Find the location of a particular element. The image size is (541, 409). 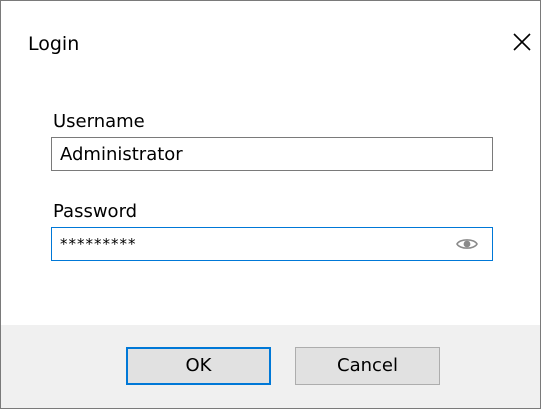

ok-button: OK is located at coordinates (198, 366).